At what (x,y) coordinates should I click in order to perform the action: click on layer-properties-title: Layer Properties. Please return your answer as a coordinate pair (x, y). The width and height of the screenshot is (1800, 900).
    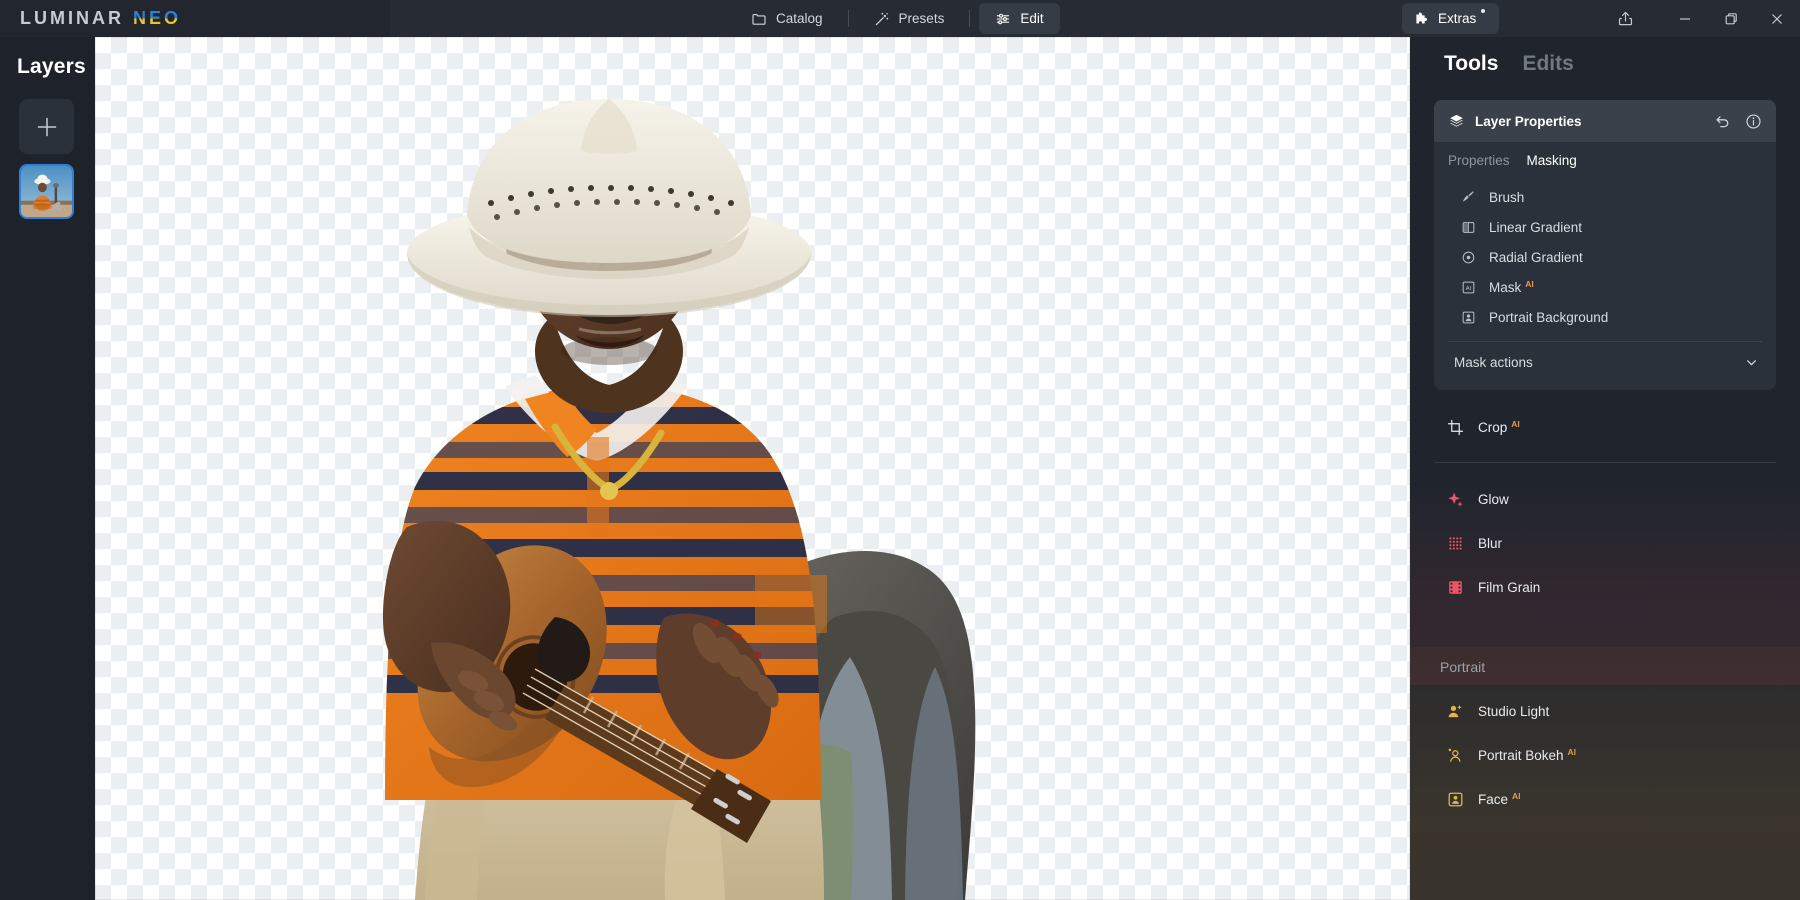
    Looking at the image, I should click on (1528, 121).